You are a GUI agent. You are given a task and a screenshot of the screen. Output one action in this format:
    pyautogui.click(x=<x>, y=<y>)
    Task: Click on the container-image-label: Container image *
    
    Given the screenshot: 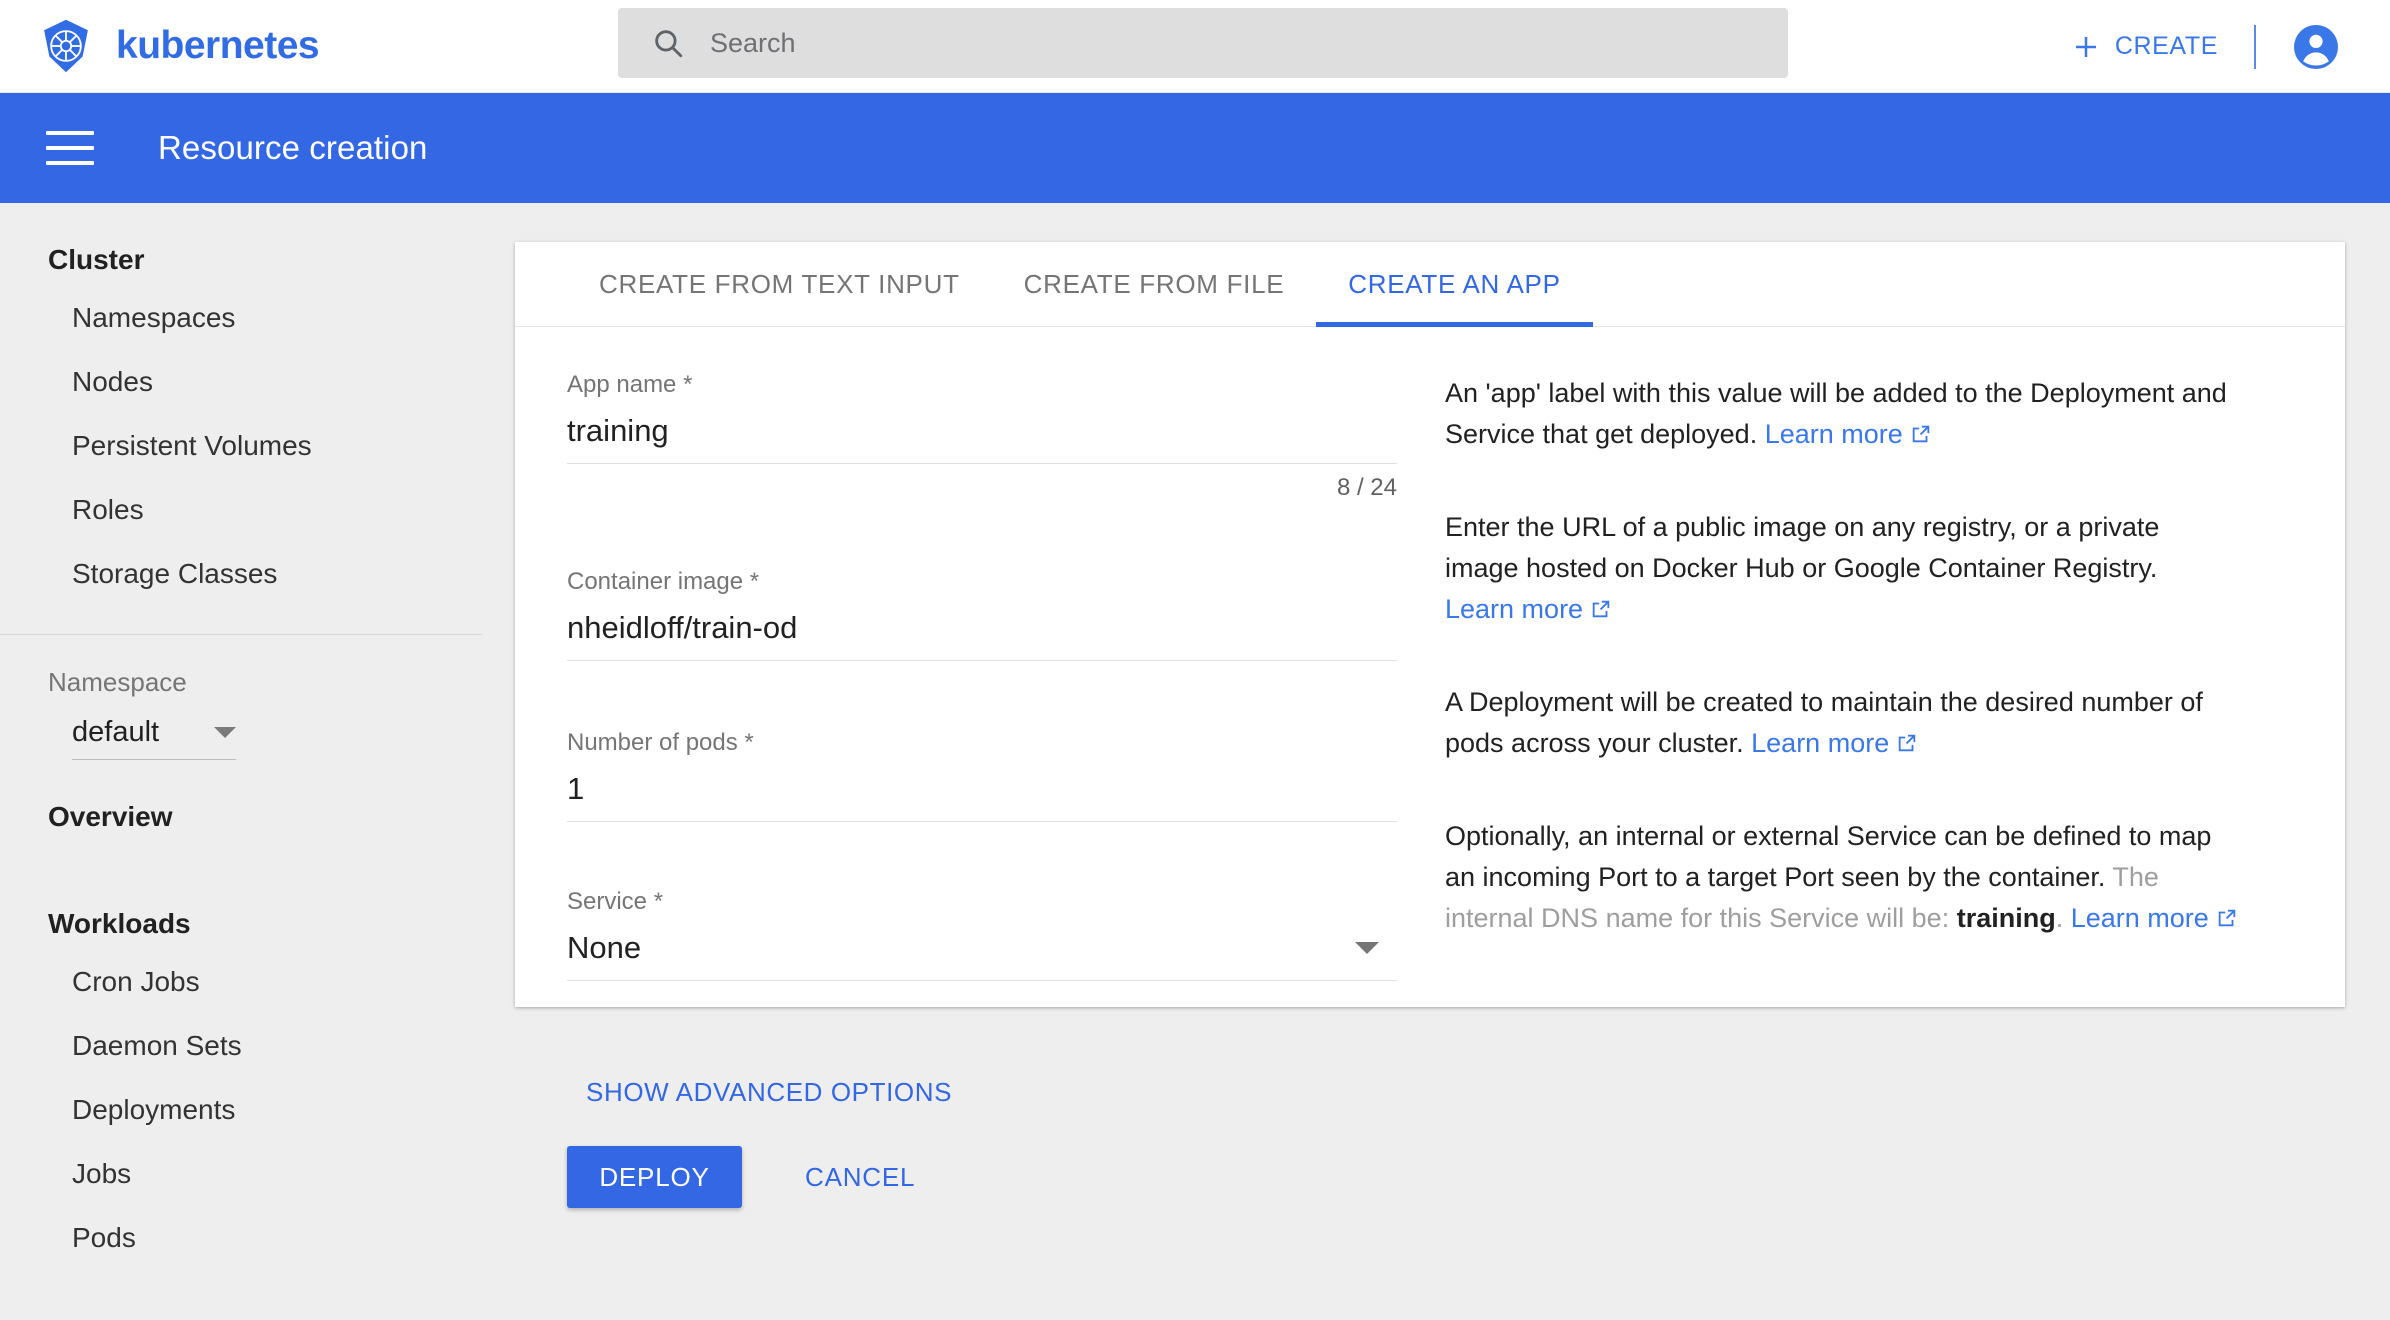 What is the action you would take?
    pyautogui.click(x=663, y=581)
    